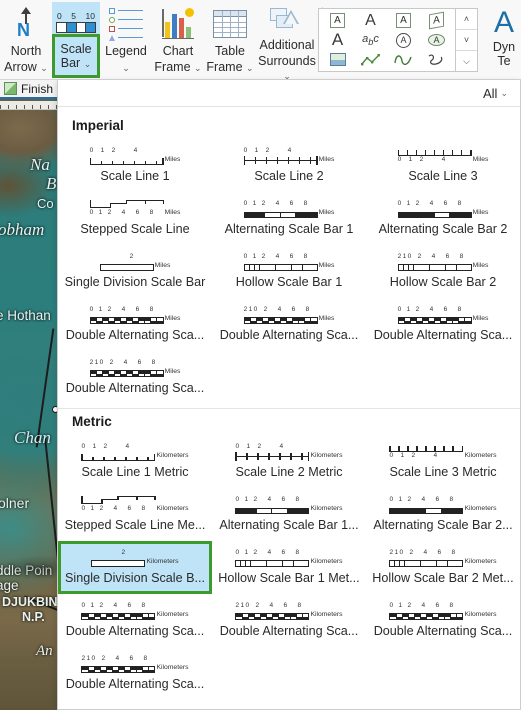  What do you see at coordinates (283, 552) in the screenshot?
I see `preview-number: 6` at bounding box center [283, 552].